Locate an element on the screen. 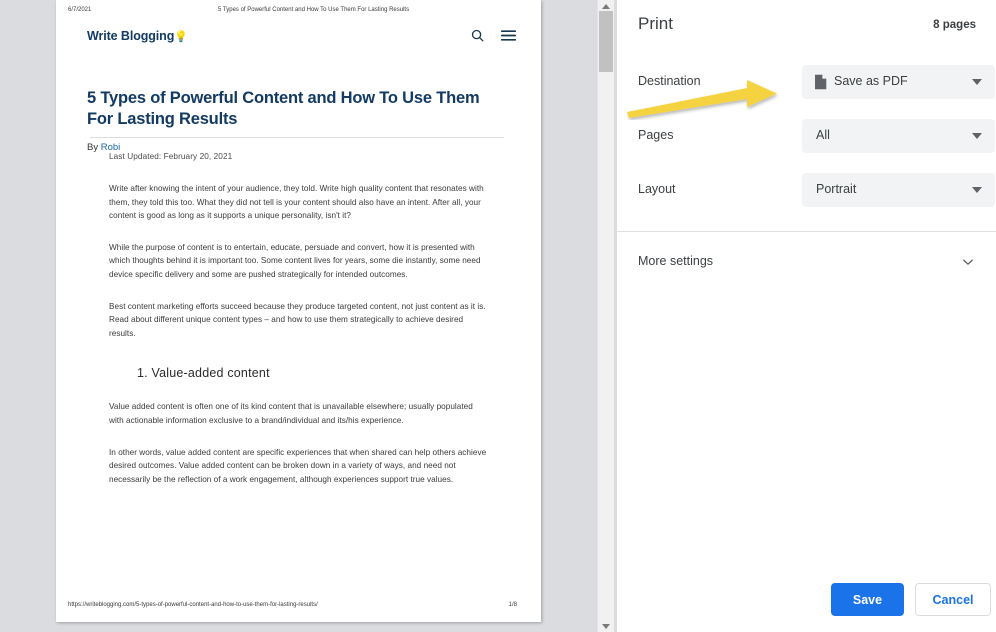  article-section-heading: 1. Value-added content is located at coordinates (203, 373).